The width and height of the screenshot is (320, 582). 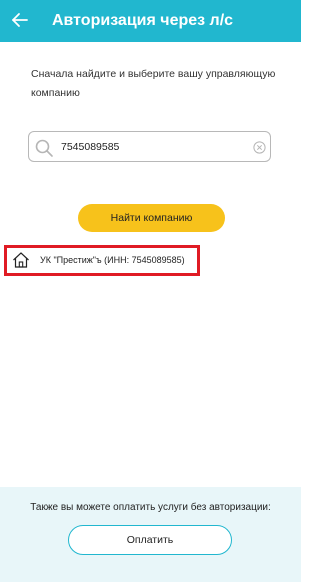 I want to click on search-field, so click(x=149, y=146).